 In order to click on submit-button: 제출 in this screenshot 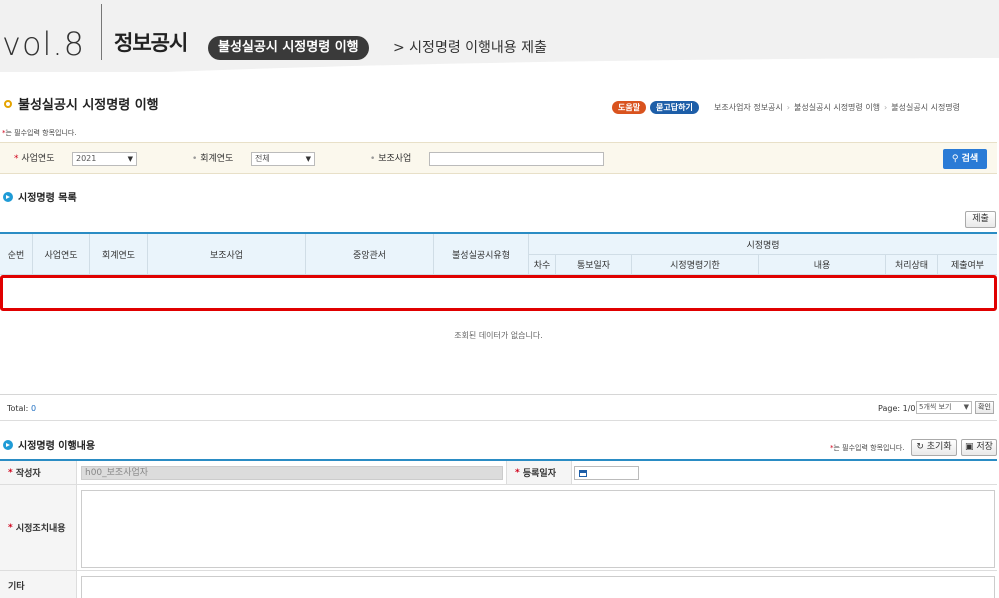, I will do `click(980, 219)`.